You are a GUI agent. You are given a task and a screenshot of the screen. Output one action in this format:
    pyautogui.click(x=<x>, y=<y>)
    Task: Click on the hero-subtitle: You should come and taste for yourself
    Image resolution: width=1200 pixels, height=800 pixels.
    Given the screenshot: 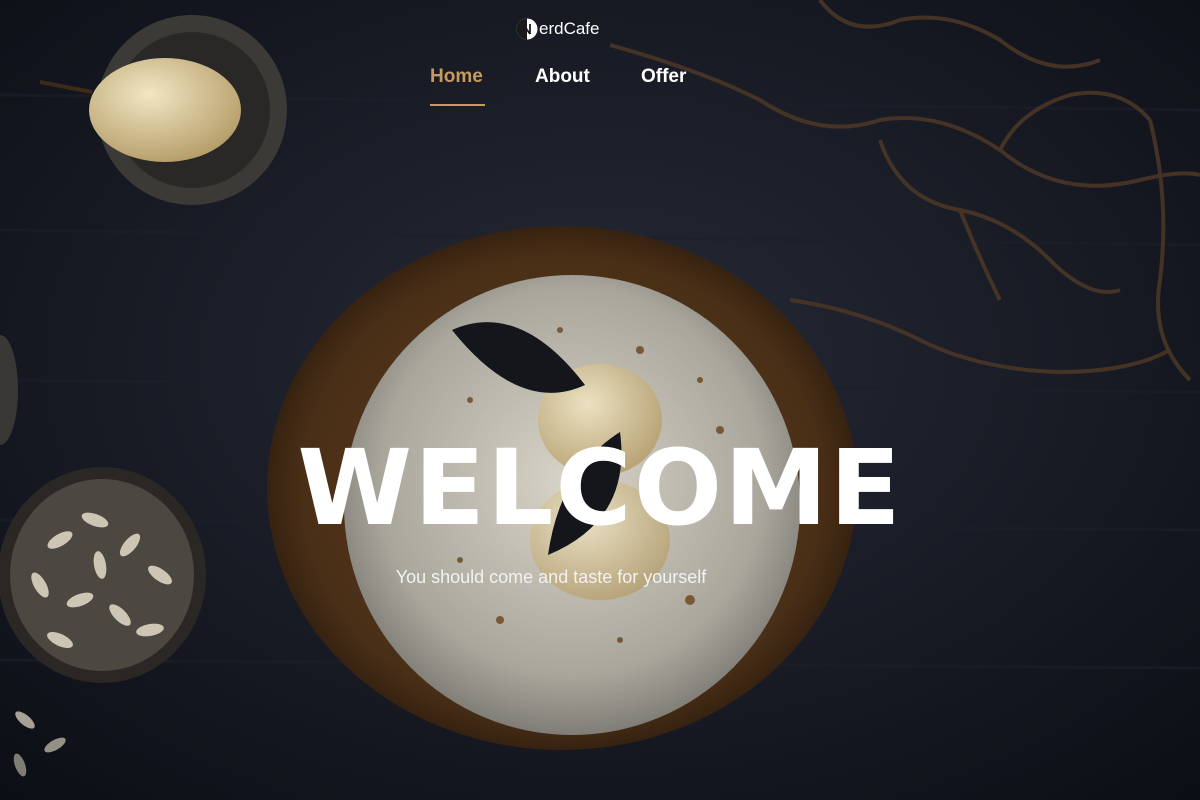 What is the action you would take?
    pyautogui.click(x=551, y=577)
    